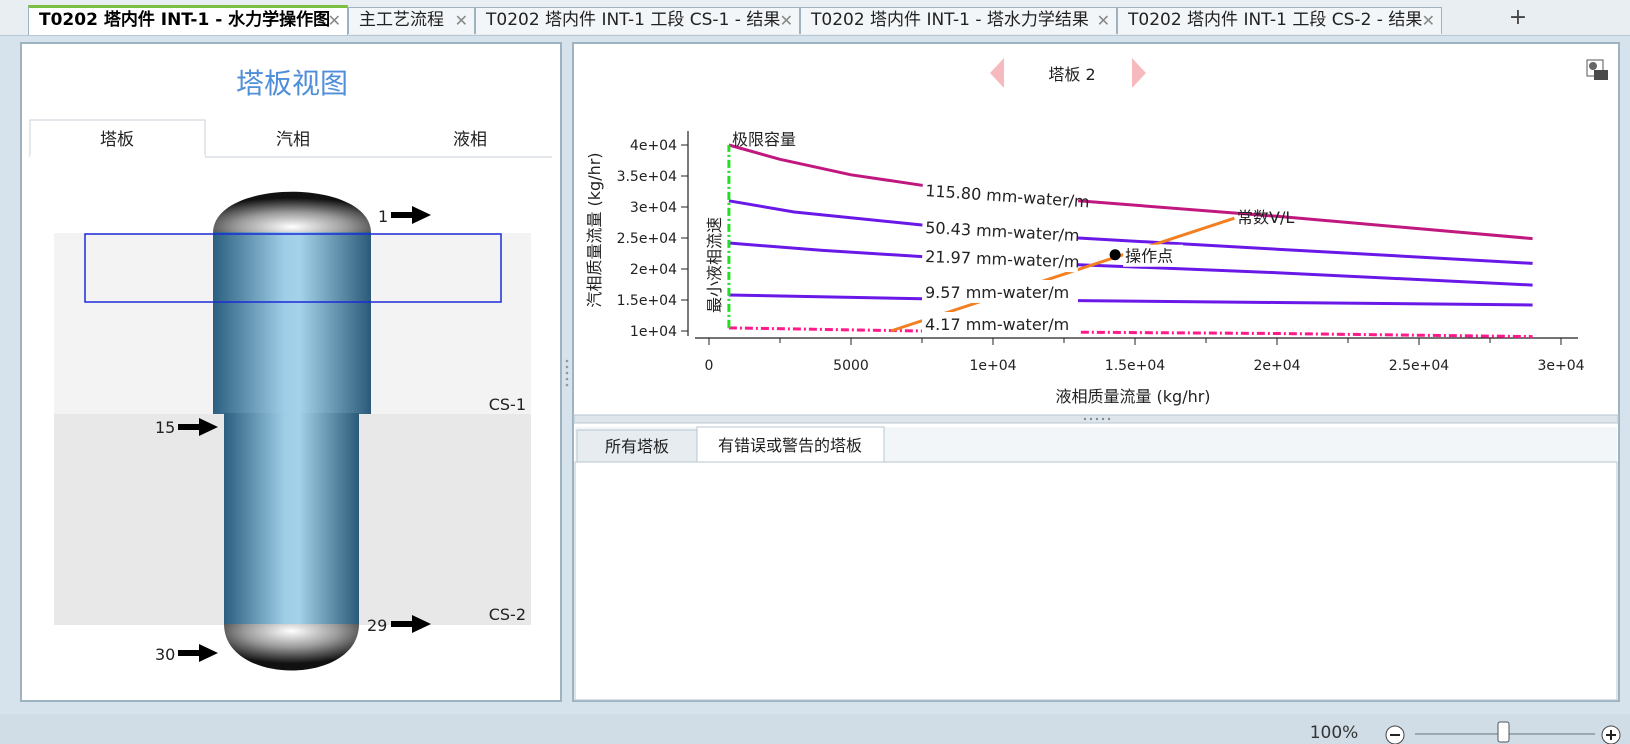 The image size is (1630, 744). What do you see at coordinates (1000, 230) in the screenshot?
I see `curve-label: 50.43 mm-water/m` at bounding box center [1000, 230].